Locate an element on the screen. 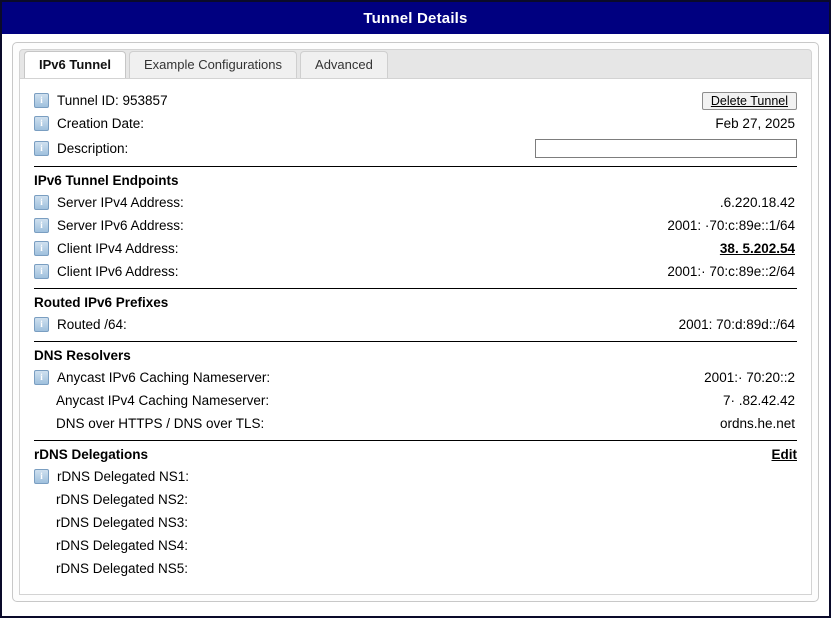  window-titlebar: Tunnel Details is located at coordinates (415, 18).